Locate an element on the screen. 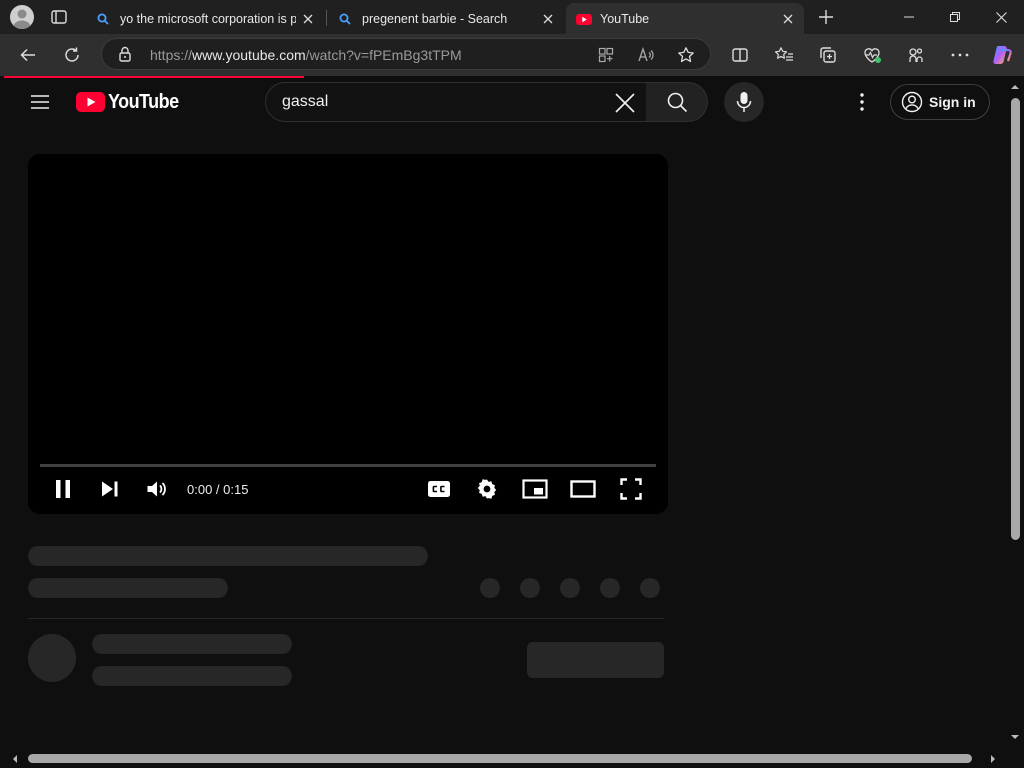 This screenshot has height=768, width=1024. minimize-icon is located at coordinates (909, 17).